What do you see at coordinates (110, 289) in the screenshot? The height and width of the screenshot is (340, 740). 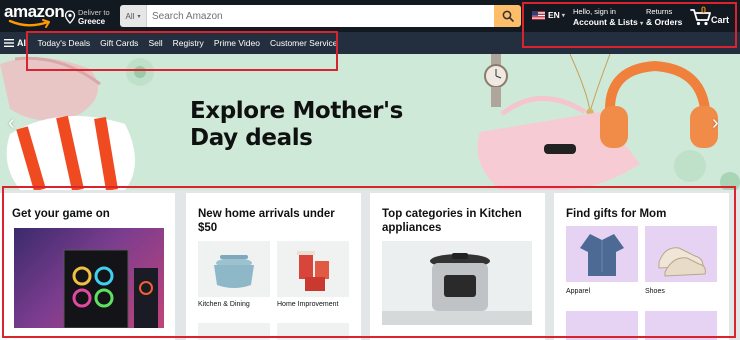 I see `gaming-pc-graphic` at bounding box center [110, 289].